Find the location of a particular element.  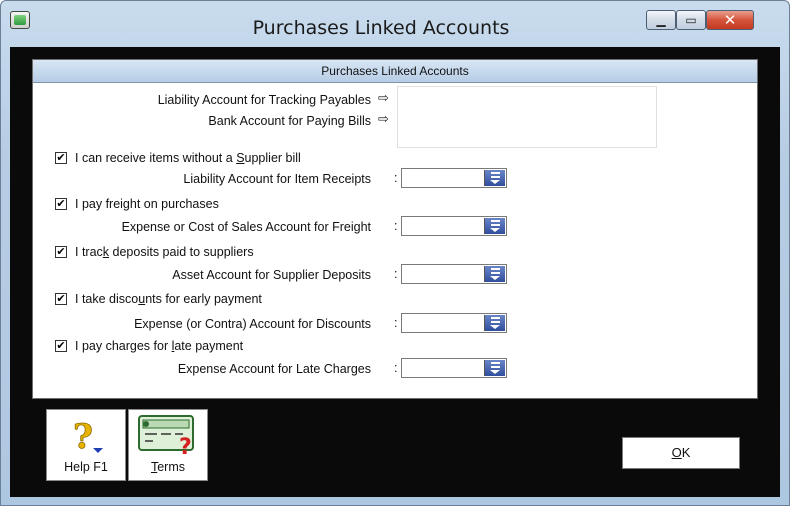

take-discounts-checkbox: ✔ is located at coordinates (61, 299).